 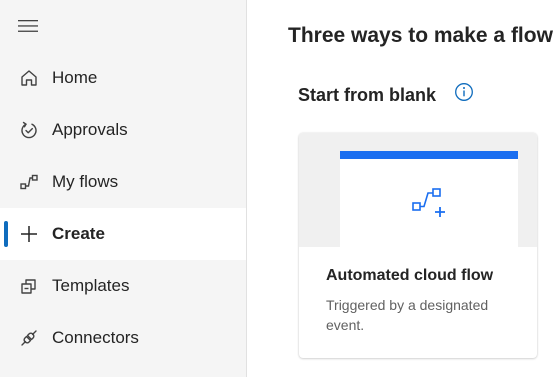 What do you see at coordinates (407, 315) in the screenshot?
I see `card-description: Triggered by a designated event.` at bounding box center [407, 315].